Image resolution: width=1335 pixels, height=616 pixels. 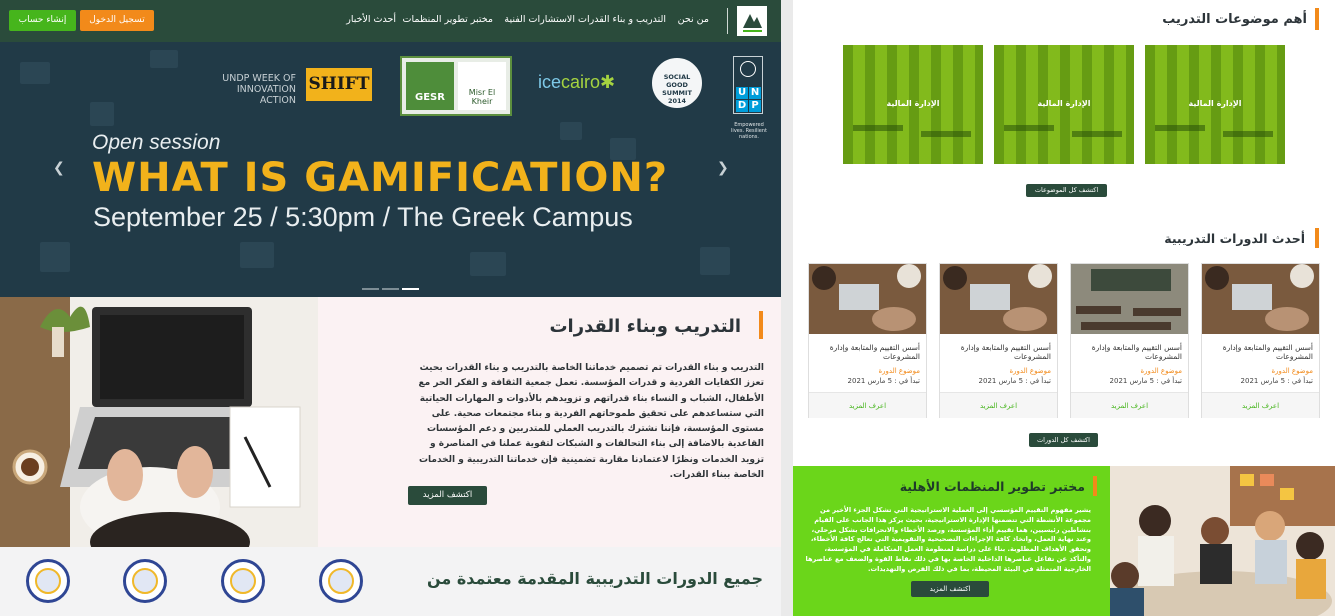 What do you see at coordinates (622, 19) in the screenshot?
I see `nav-link-training: التدريب و بناء القدرات` at bounding box center [622, 19].